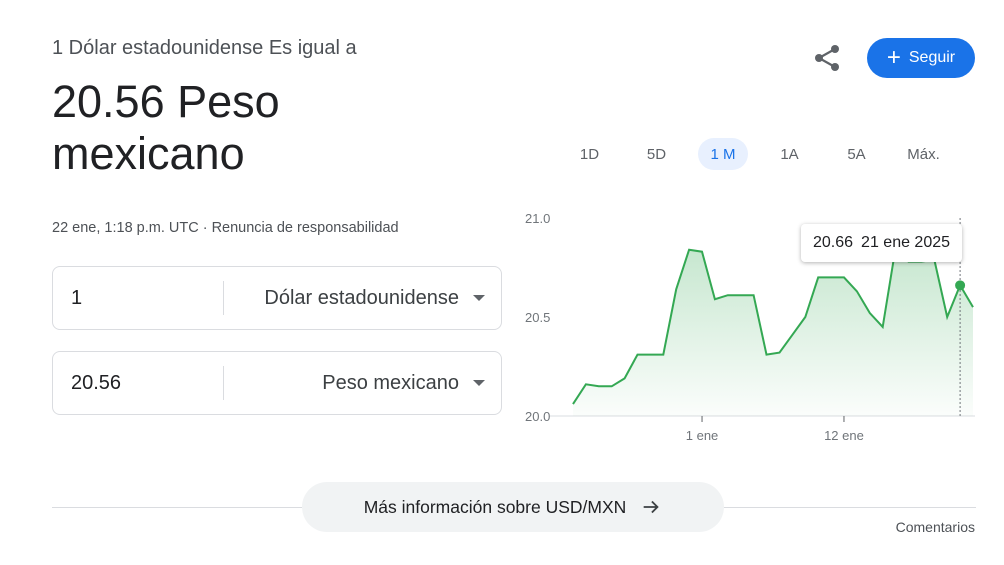  Describe the element at coordinates (138, 298) in the screenshot. I see `from-amount-input: 1` at that location.